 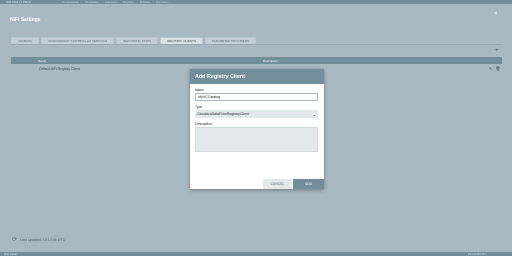 I want to click on tab-reporting-tasks: REPORTING TASKS, so click(x=137, y=40).